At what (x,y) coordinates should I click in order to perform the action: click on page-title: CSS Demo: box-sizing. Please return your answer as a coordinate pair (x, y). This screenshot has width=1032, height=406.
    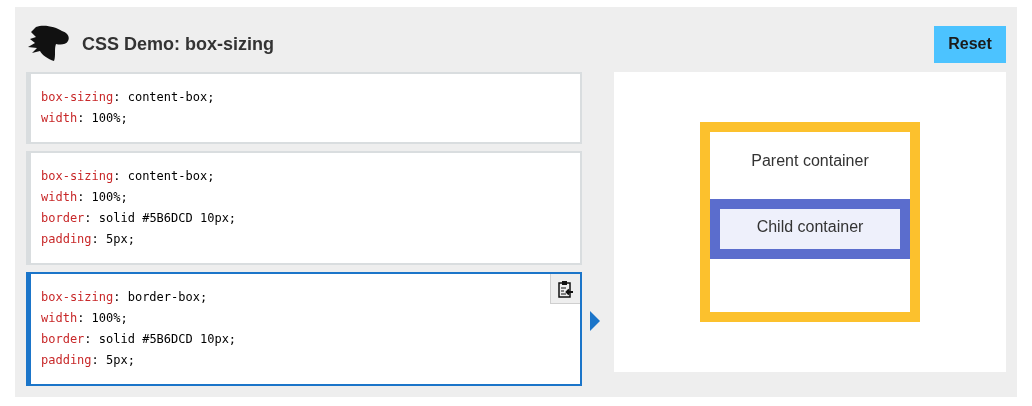
    Looking at the image, I should click on (178, 44).